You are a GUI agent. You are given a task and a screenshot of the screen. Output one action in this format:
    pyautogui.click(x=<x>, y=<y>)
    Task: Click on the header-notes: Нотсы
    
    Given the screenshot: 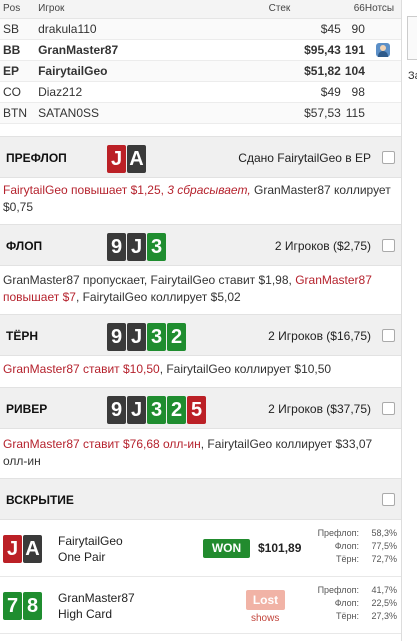 What is the action you would take?
    pyautogui.click(x=382, y=9)
    